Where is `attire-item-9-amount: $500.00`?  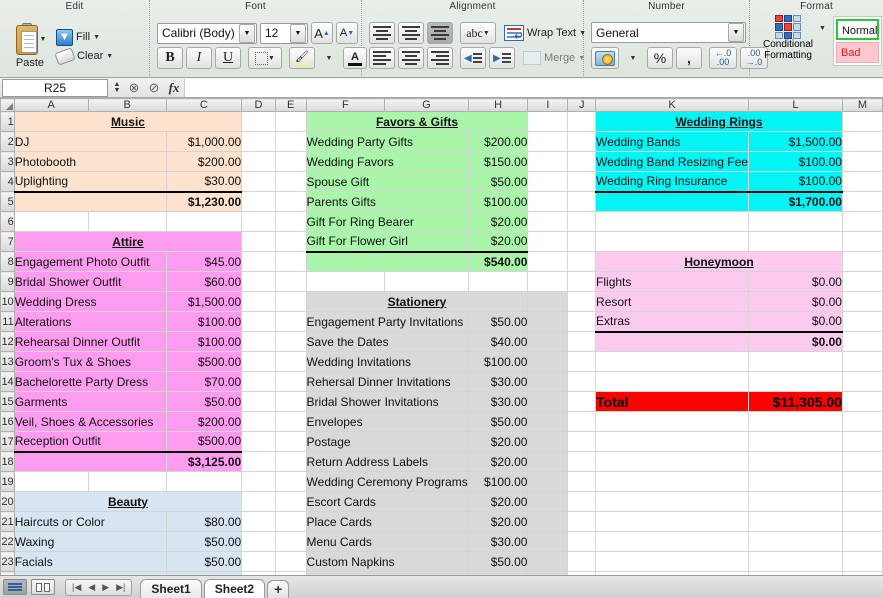
attire-item-9-amount: $500.00 is located at coordinates (204, 442).